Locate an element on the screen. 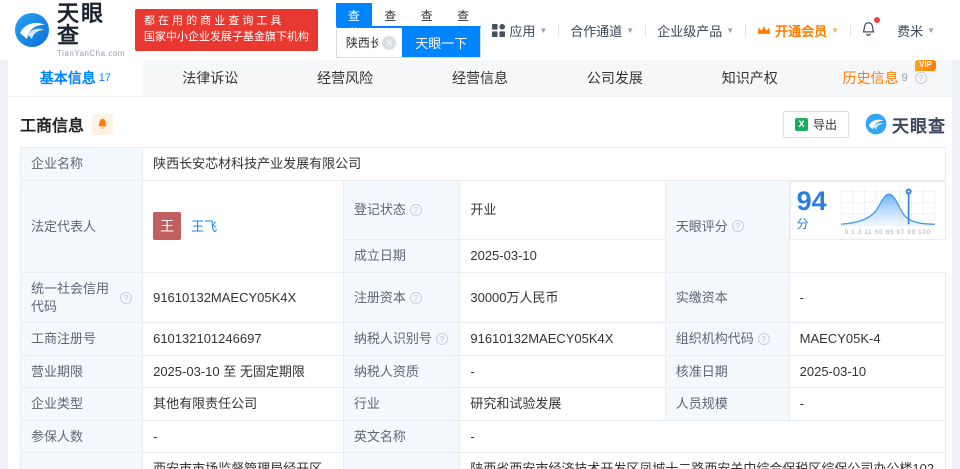 This screenshot has width=960, height=469. reg-number-value: 610132101246697 is located at coordinates (243, 339).